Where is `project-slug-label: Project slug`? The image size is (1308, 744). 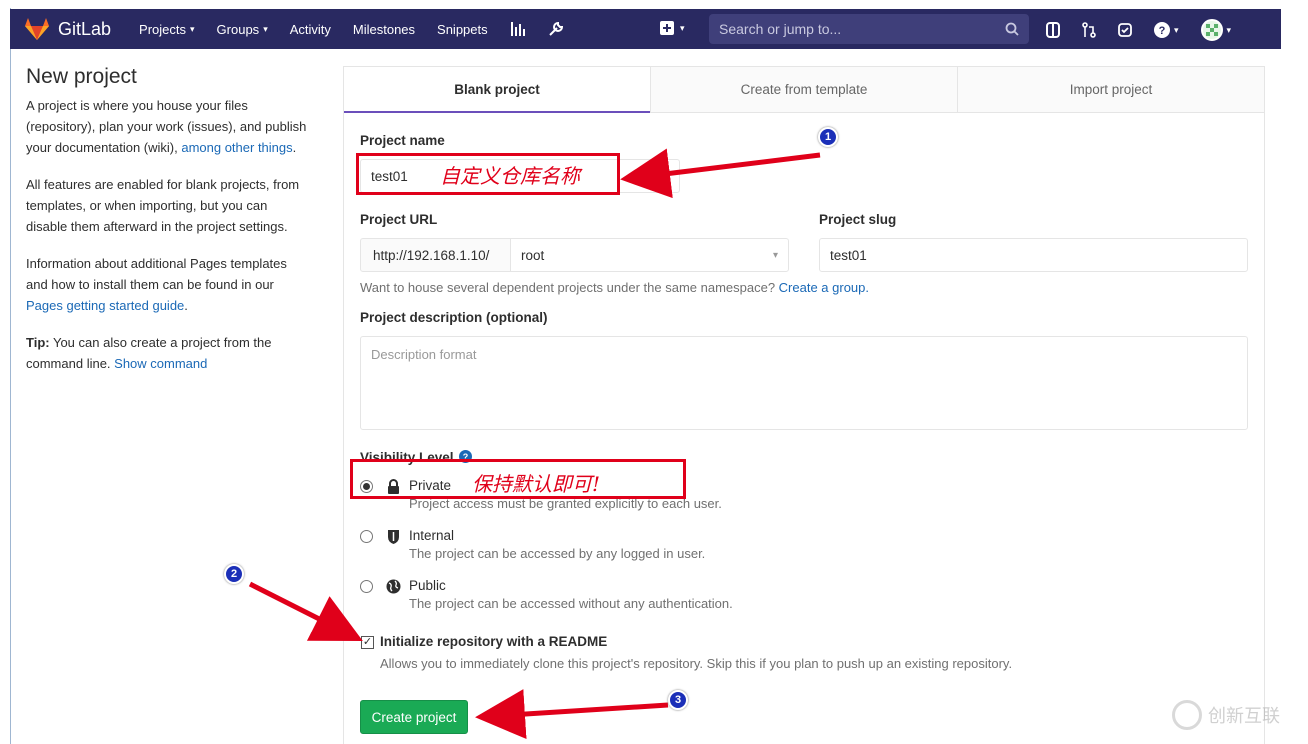
project-slug-label: Project slug is located at coordinates (858, 219).